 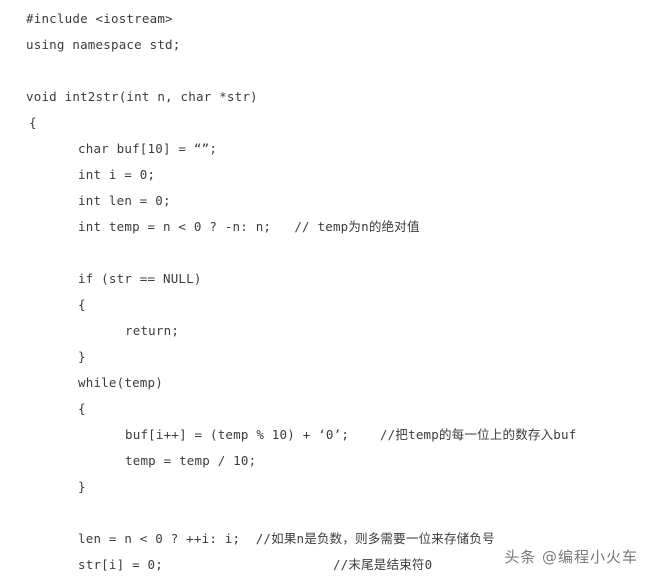 What do you see at coordinates (191, 460) in the screenshot?
I see `code-source: temp = temp / 10;` at bounding box center [191, 460].